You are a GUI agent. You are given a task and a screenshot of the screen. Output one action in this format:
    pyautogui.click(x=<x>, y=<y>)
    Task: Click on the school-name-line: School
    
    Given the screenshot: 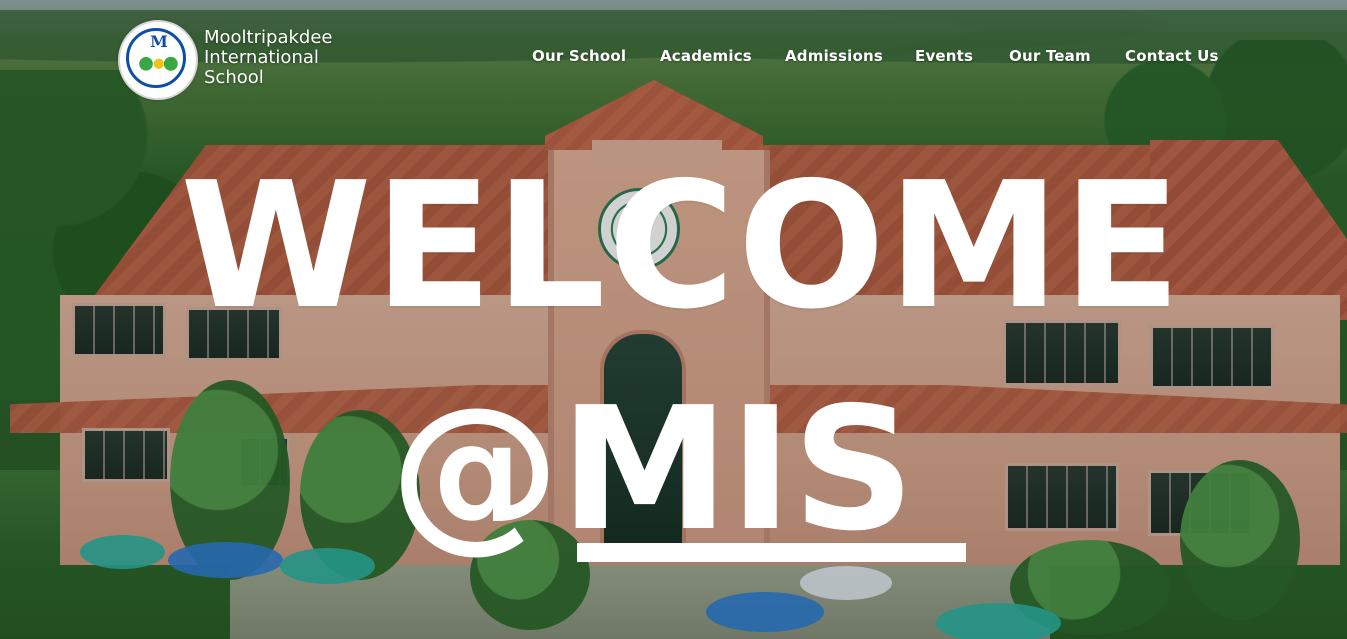 What is the action you would take?
    pyautogui.click(x=234, y=77)
    